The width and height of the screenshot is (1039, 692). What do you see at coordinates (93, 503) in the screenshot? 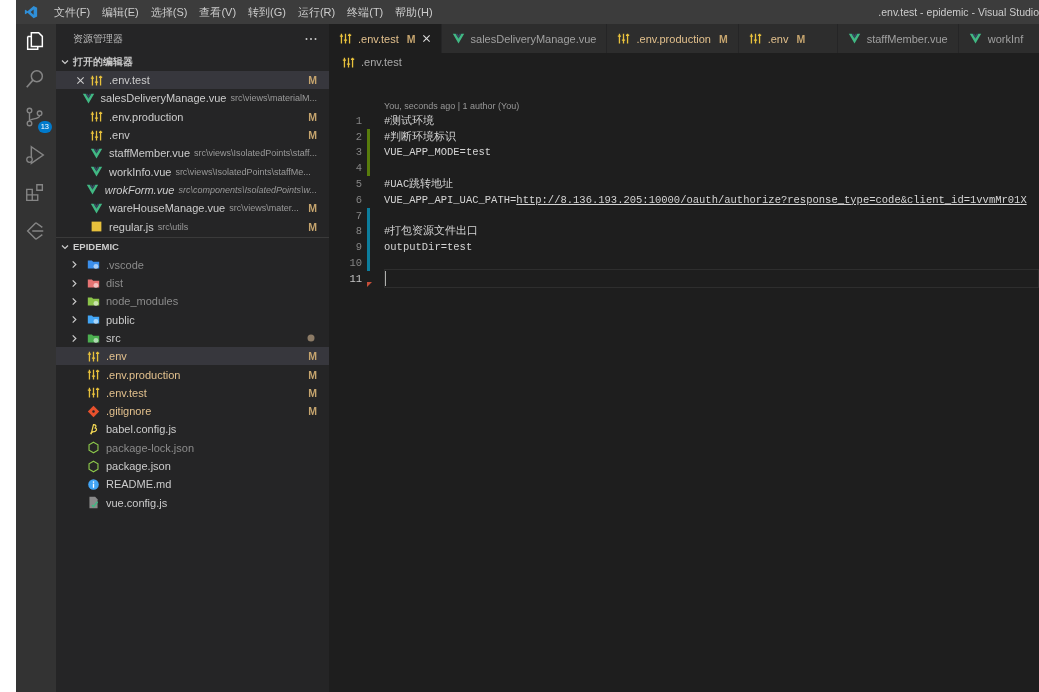
I see `document-check-icon` at bounding box center [93, 503].